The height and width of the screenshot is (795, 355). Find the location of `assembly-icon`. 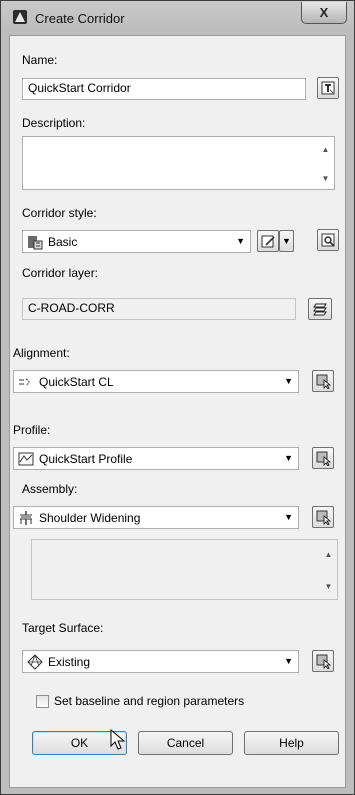

assembly-icon is located at coordinates (26, 517).